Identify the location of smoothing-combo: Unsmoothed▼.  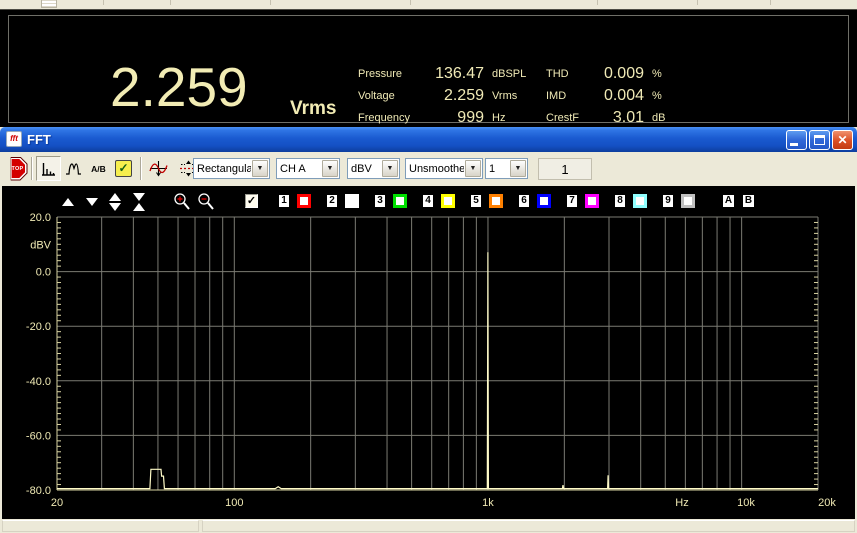
(444, 168).